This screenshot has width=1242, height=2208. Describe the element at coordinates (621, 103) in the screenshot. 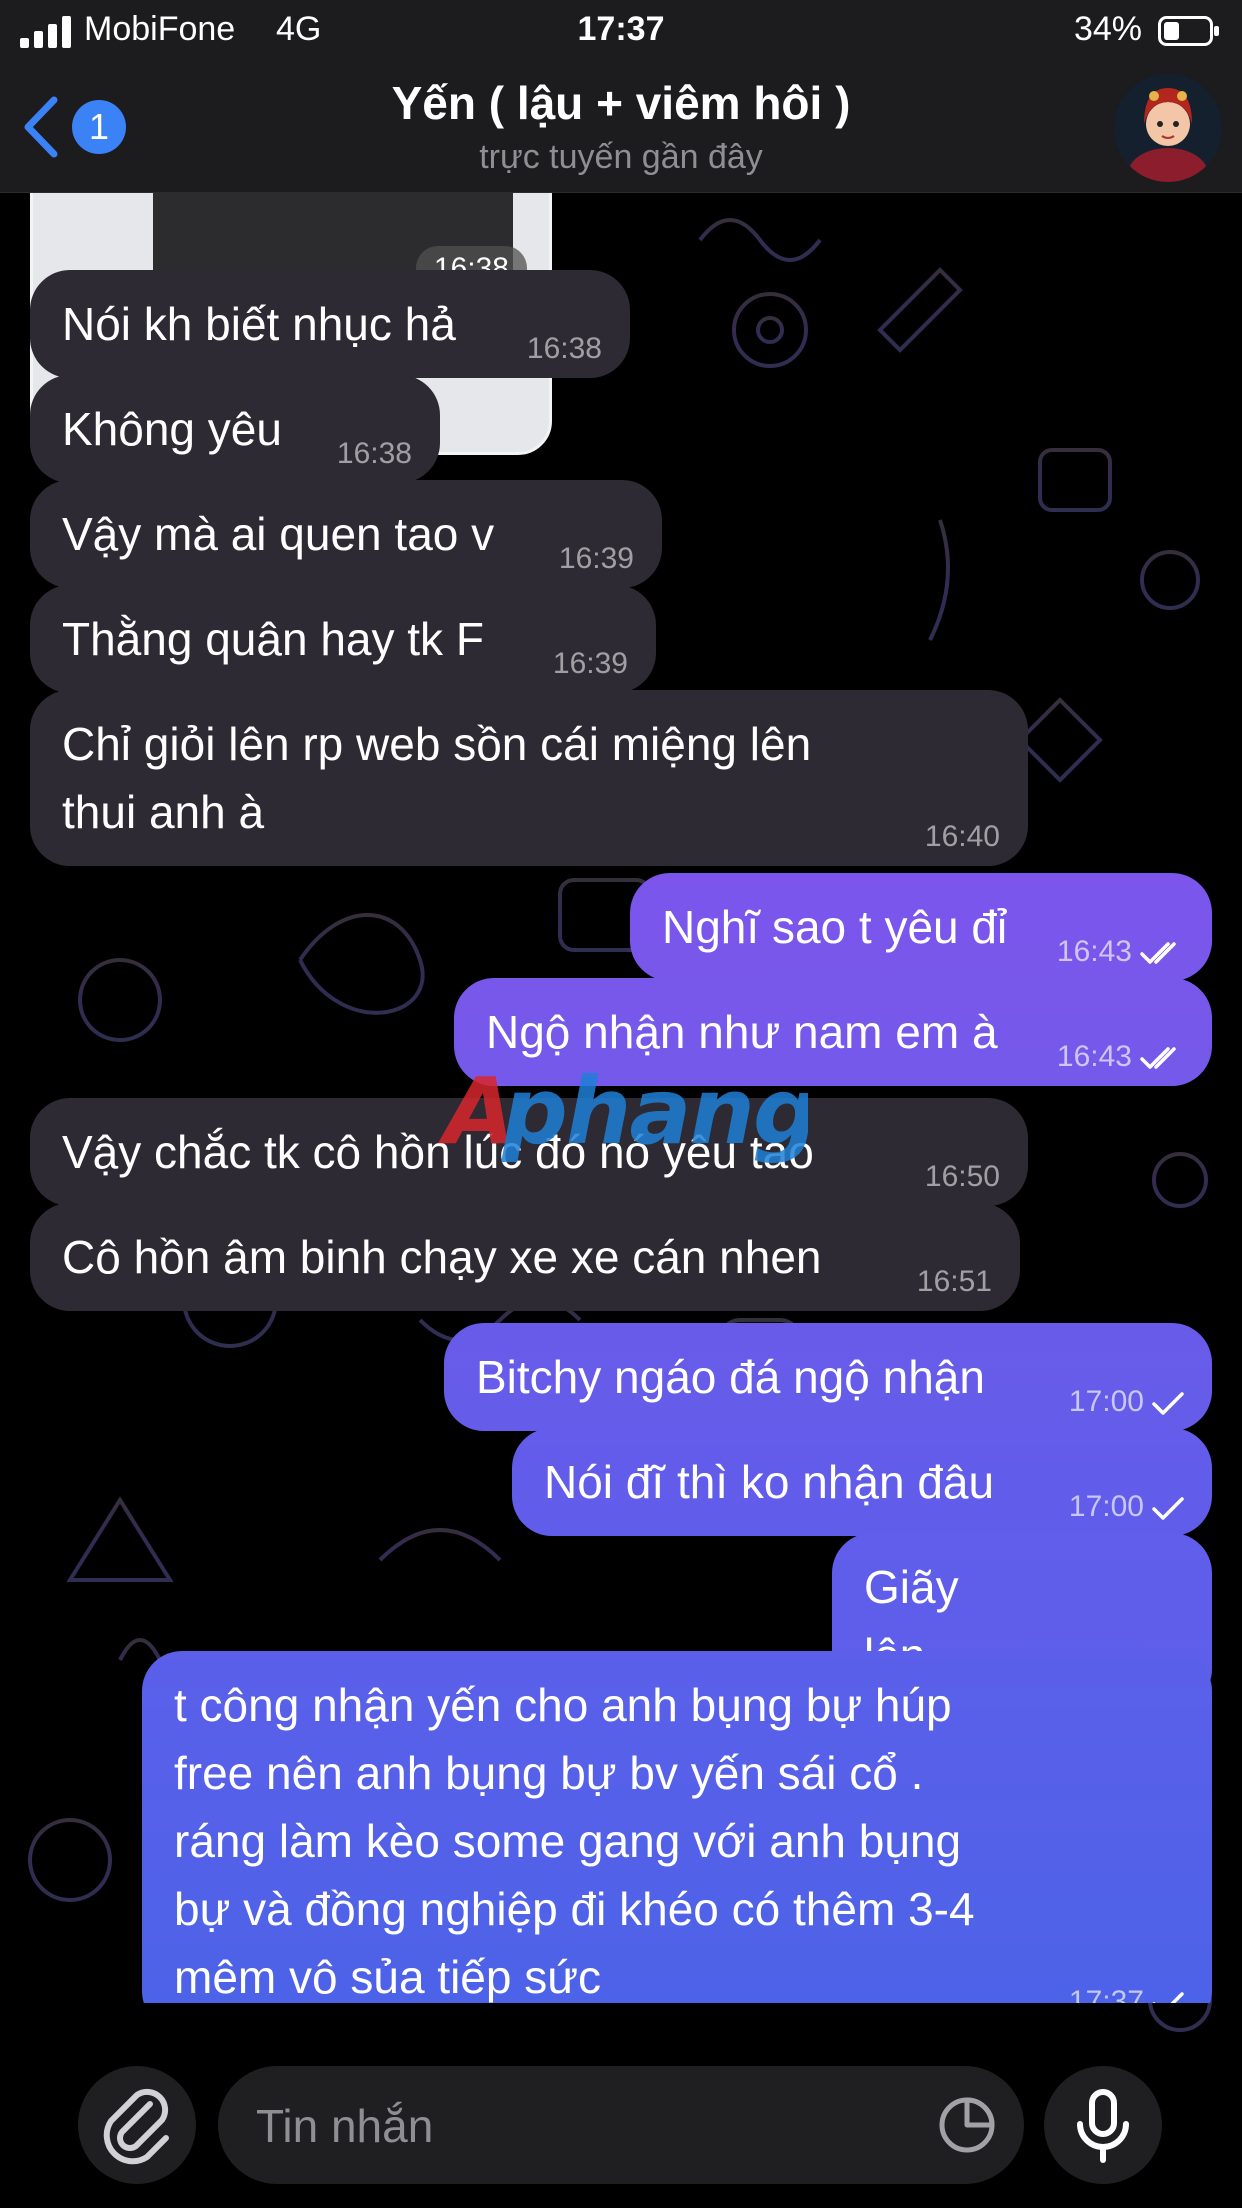

I see `chat-title: Yến ( lậu + viêm hôi )` at that location.